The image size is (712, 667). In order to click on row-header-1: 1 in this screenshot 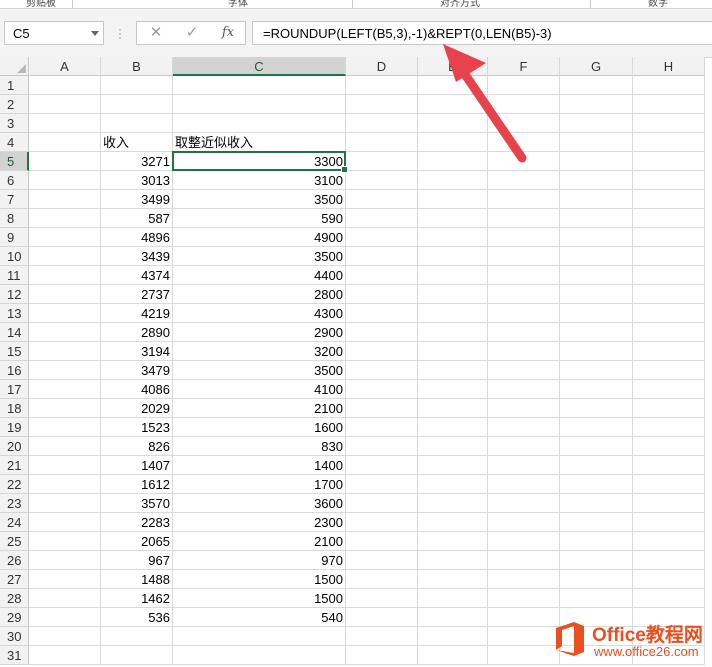, I will do `click(14, 85)`.